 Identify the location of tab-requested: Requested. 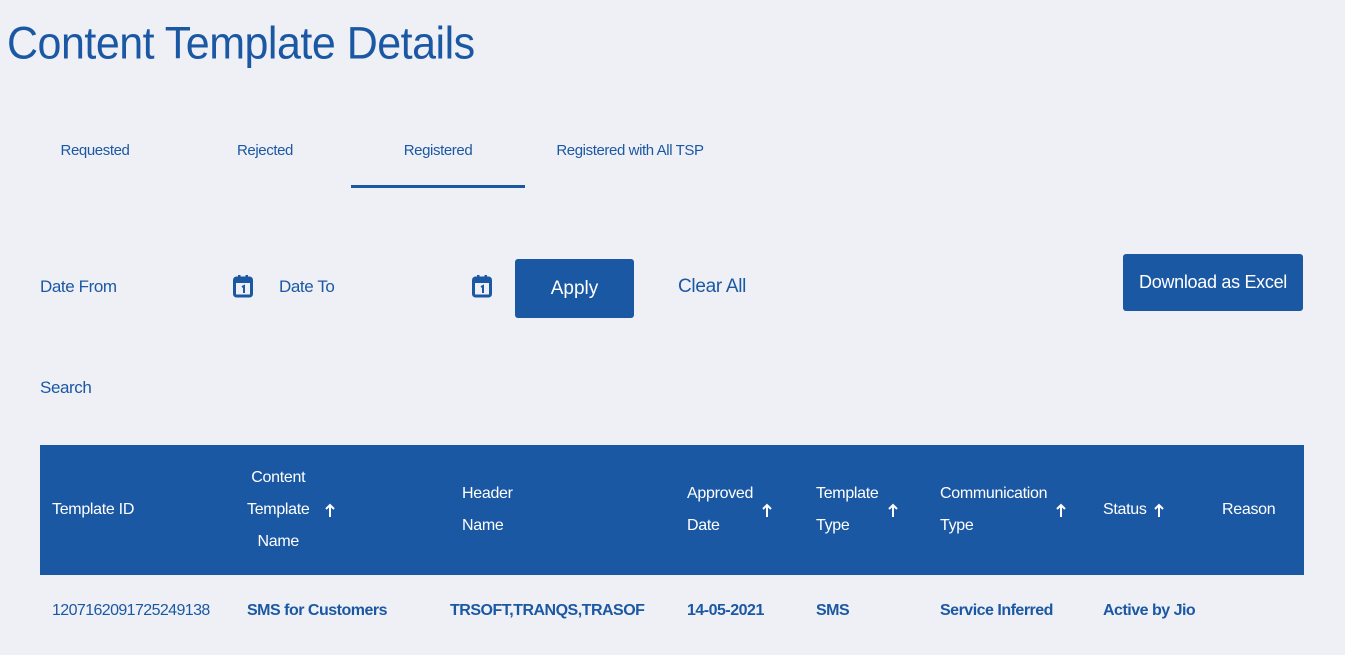
(95, 159).